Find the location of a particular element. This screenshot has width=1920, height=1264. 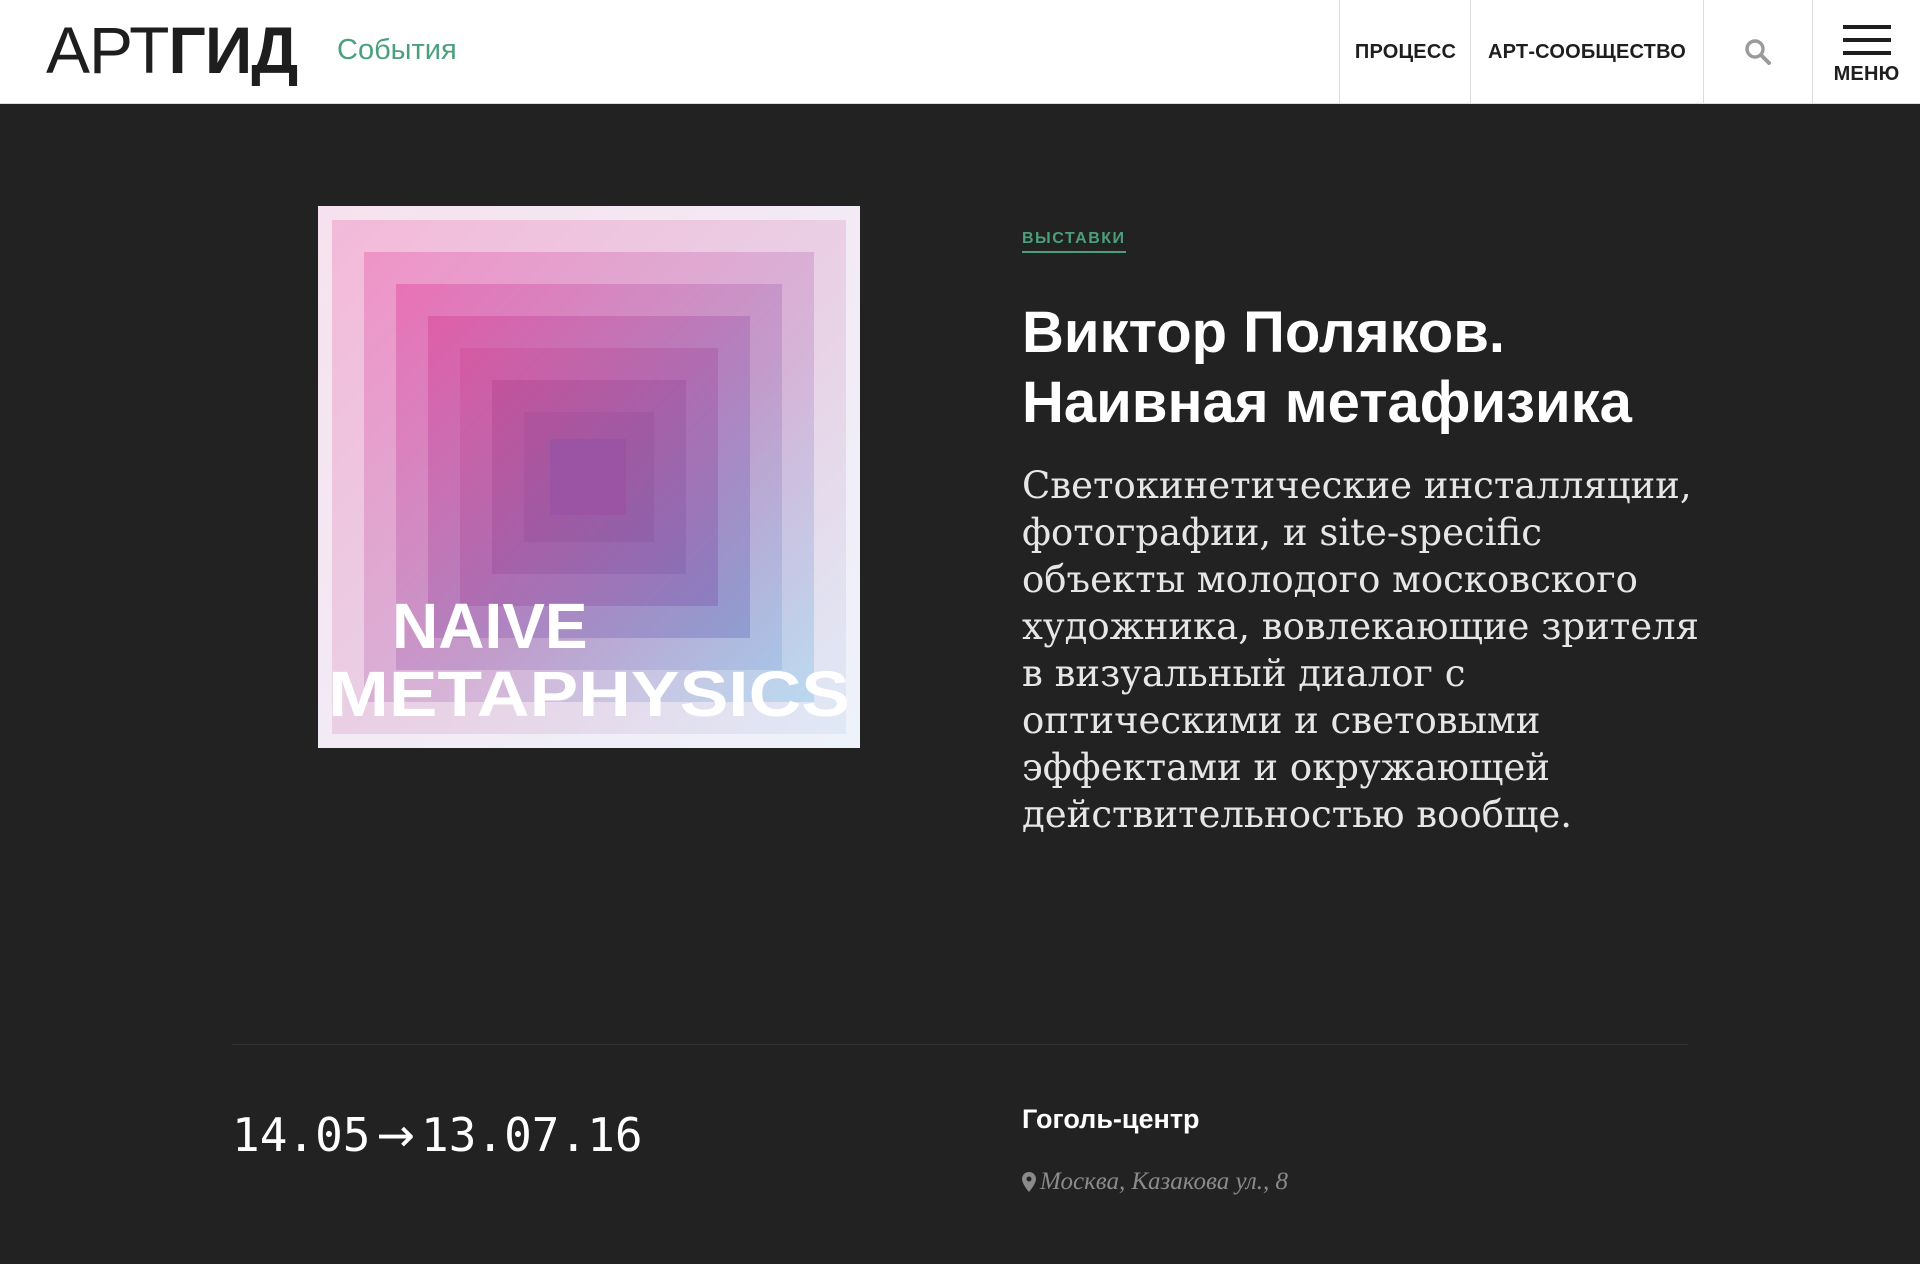

menu-button: МЕНЮ is located at coordinates (1866, 52).